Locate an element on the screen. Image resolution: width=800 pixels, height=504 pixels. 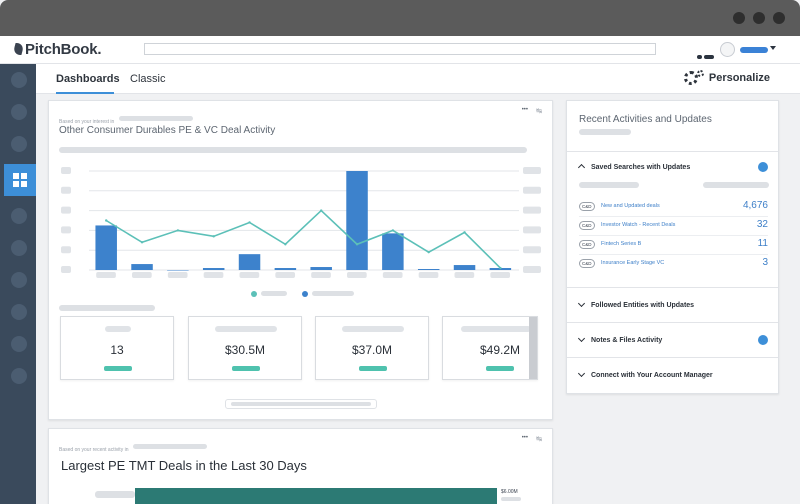
deal-bar is located at coordinates (316, 496).